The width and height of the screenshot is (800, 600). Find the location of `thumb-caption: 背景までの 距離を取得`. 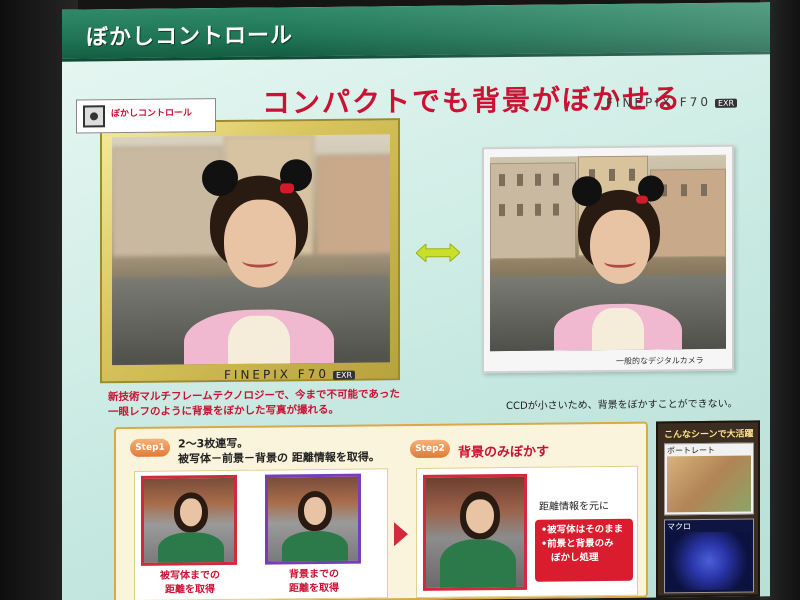

thumb-caption: 背景までの 距離を取得 is located at coordinates (314, 582).